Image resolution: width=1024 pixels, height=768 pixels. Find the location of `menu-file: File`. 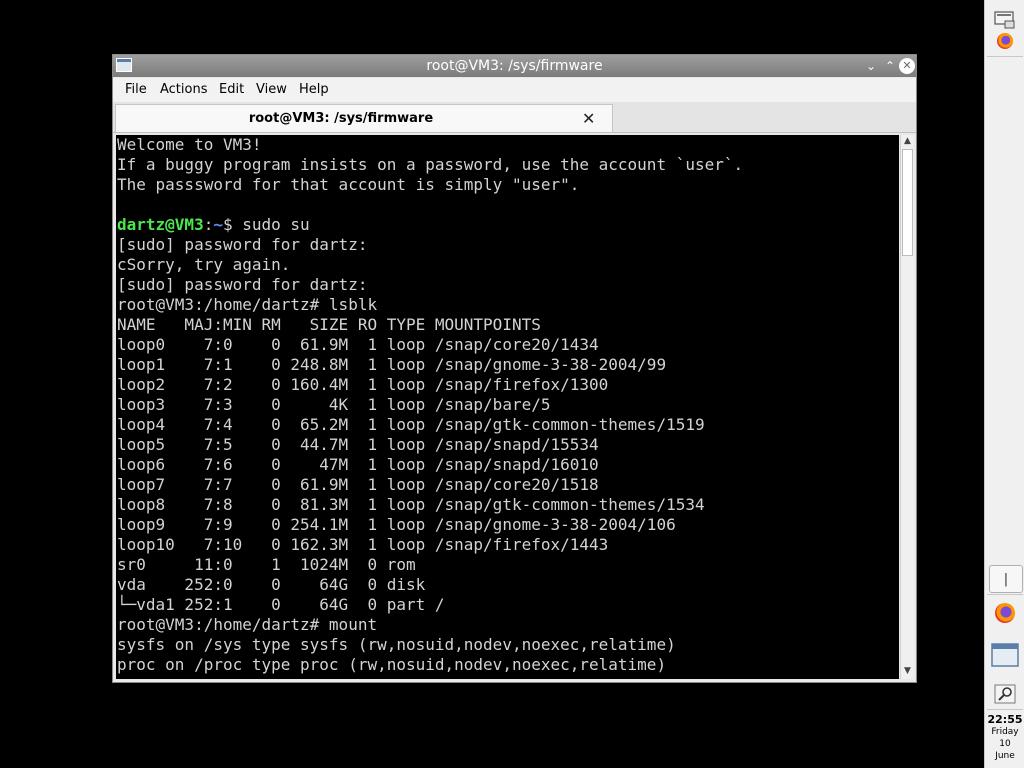

menu-file: File is located at coordinates (136, 89).